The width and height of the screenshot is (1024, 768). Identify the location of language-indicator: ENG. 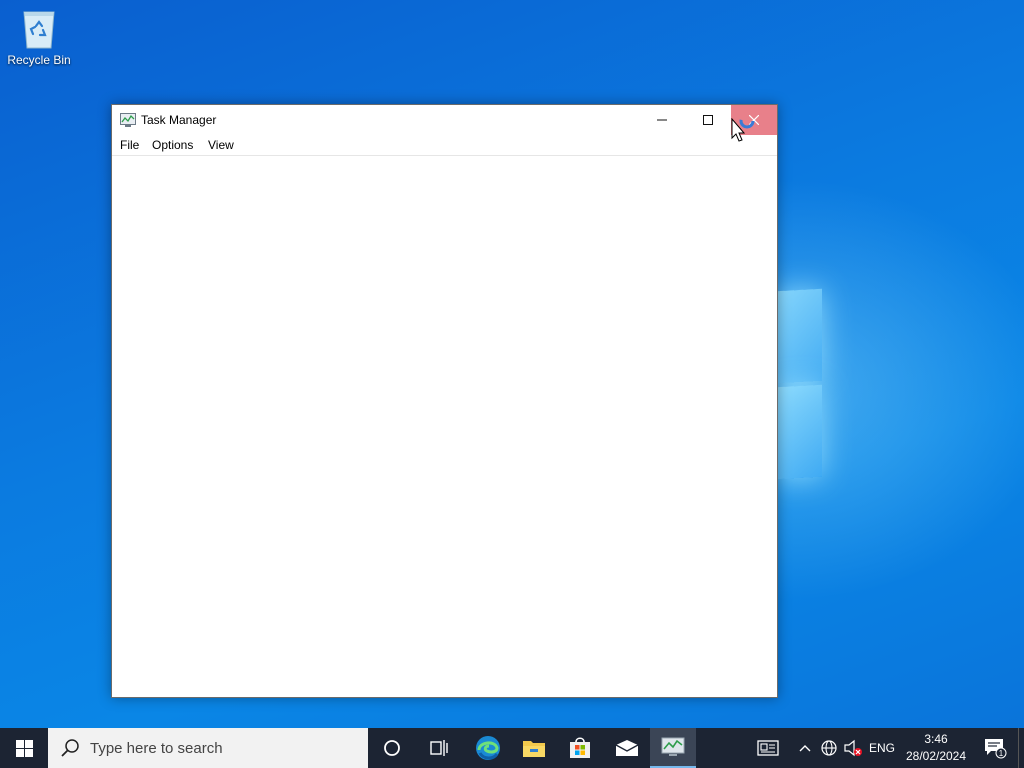
(882, 748).